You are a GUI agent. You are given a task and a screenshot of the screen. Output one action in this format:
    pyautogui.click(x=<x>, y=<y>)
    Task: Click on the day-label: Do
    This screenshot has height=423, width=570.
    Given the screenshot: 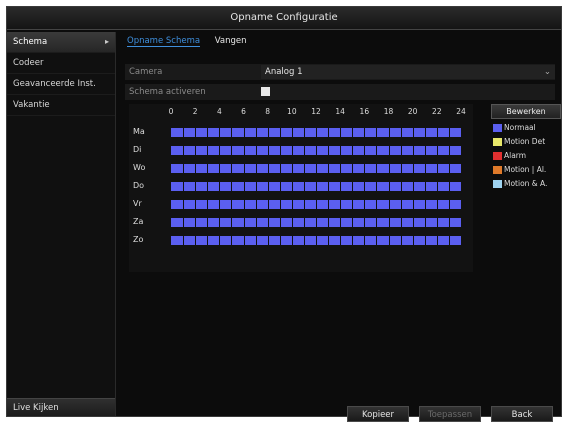 What is the action you would take?
    pyautogui.click(x=139, y=185)
    